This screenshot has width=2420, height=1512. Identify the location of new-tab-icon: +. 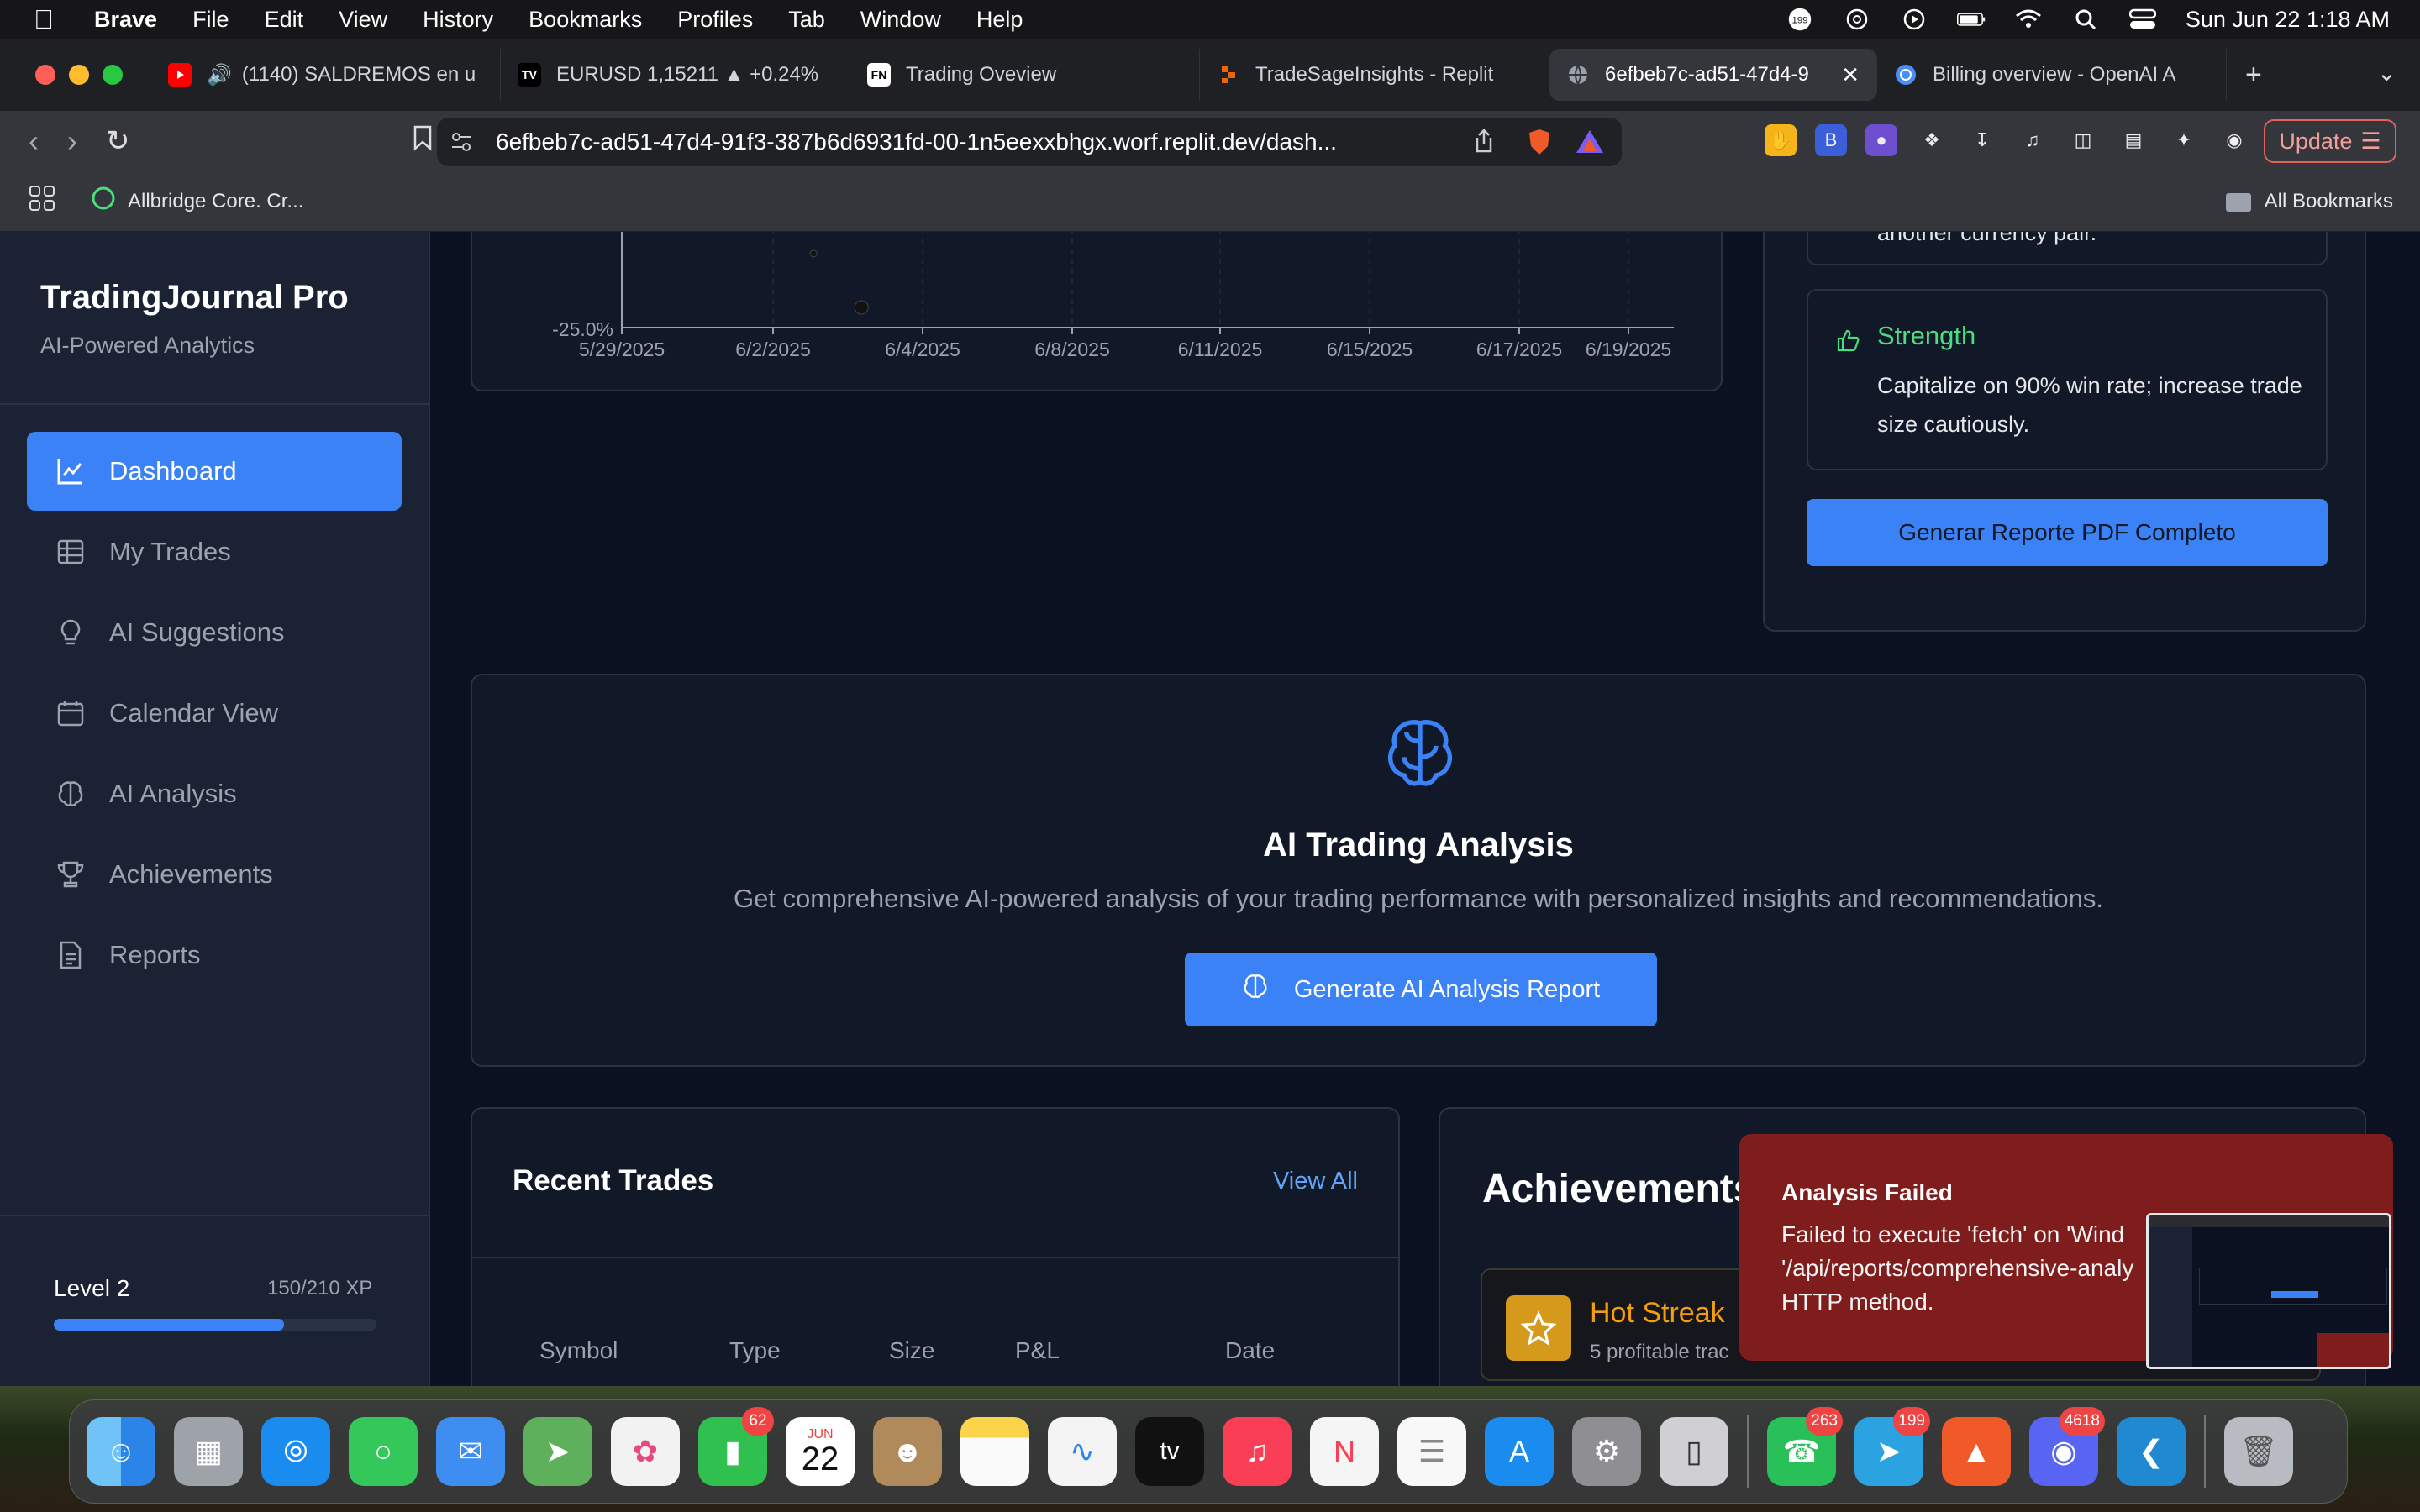
(2253, 75).